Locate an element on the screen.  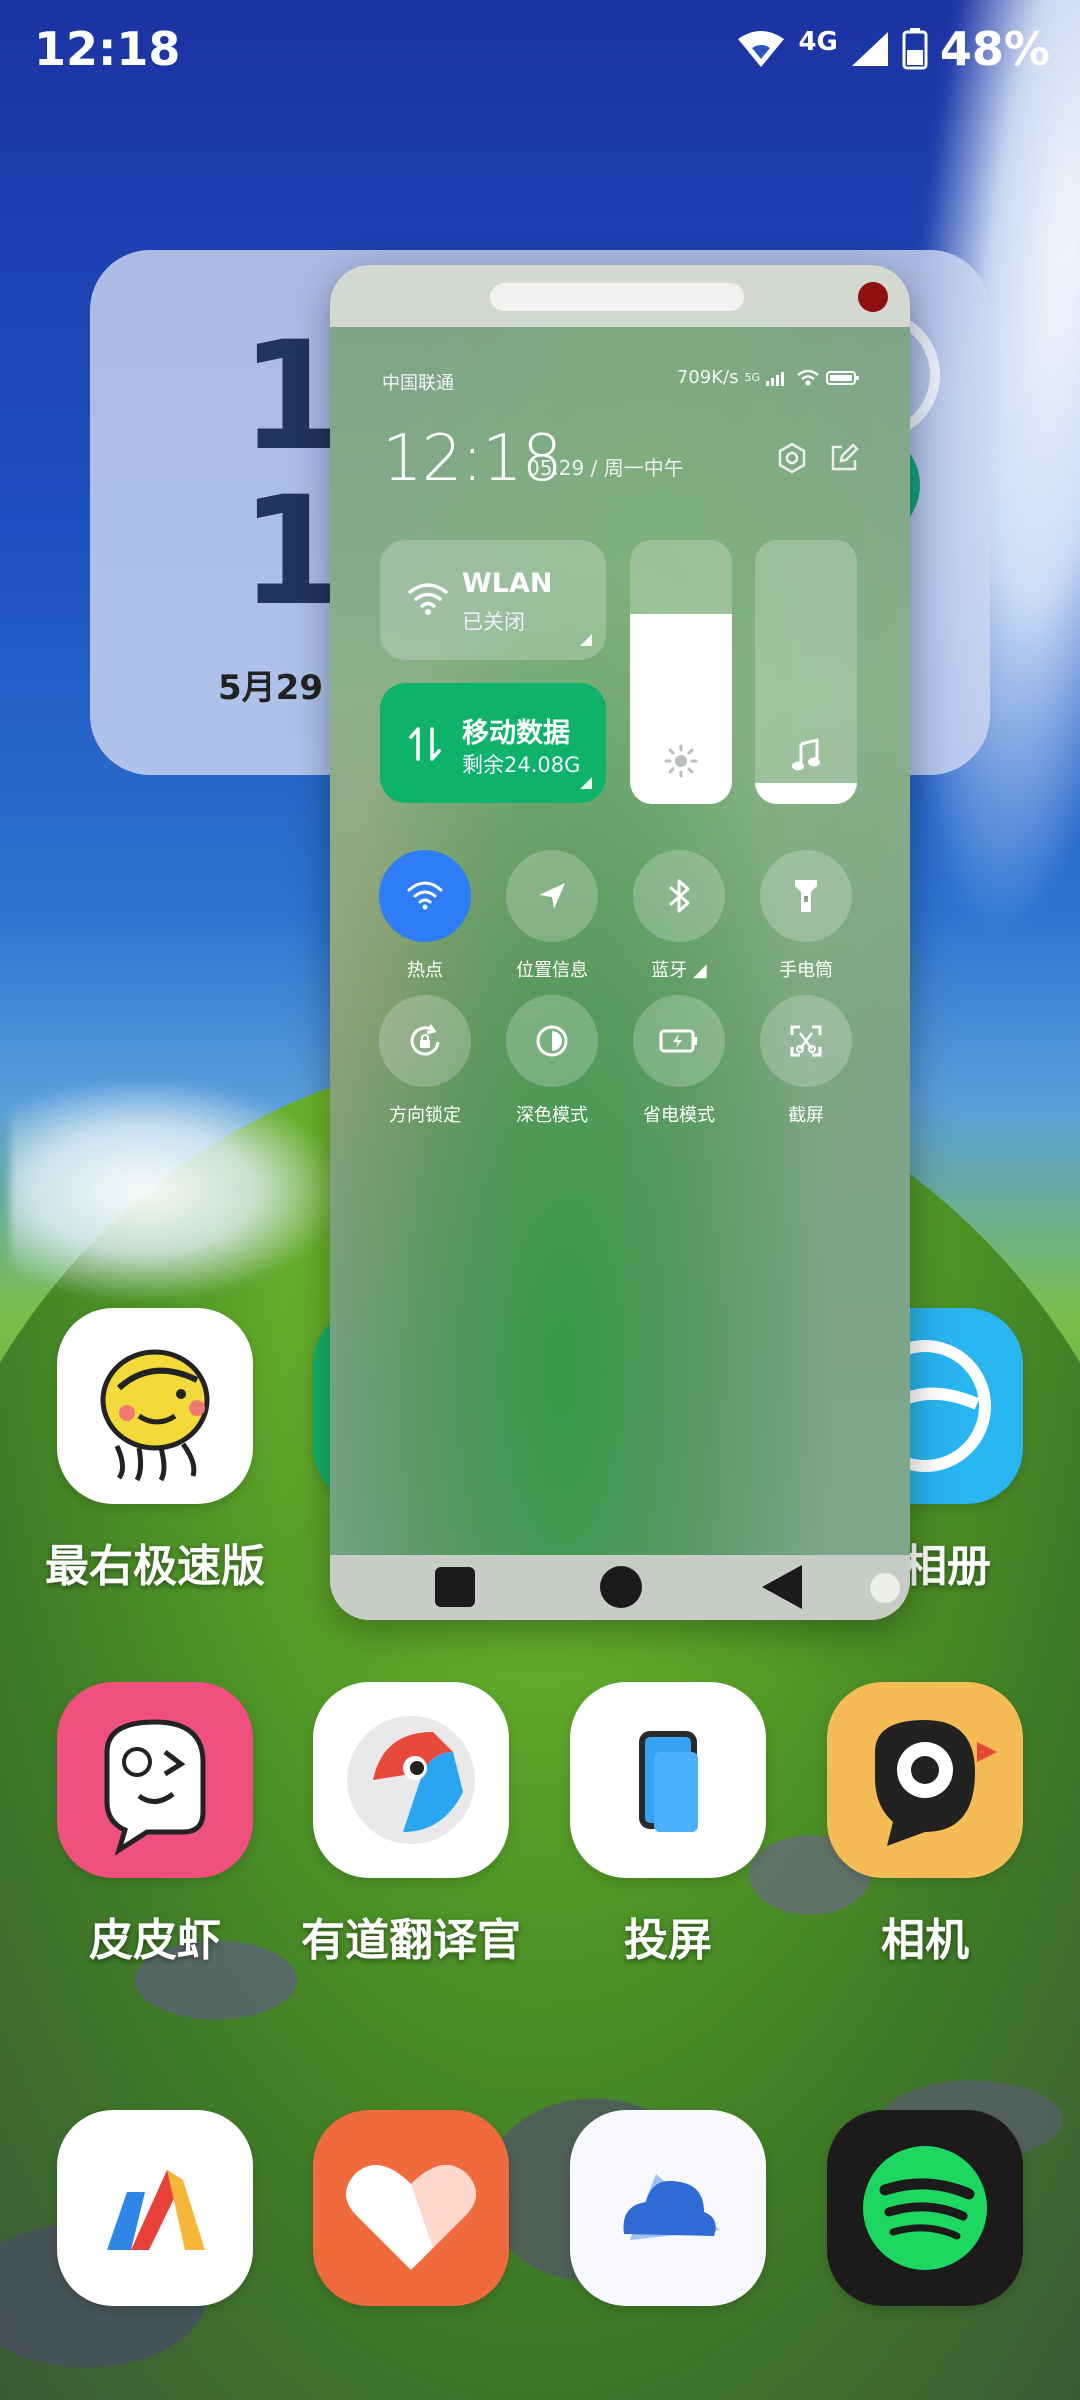
app-pipixia: 皮皮虾 is located at coordinates (155, 1824).